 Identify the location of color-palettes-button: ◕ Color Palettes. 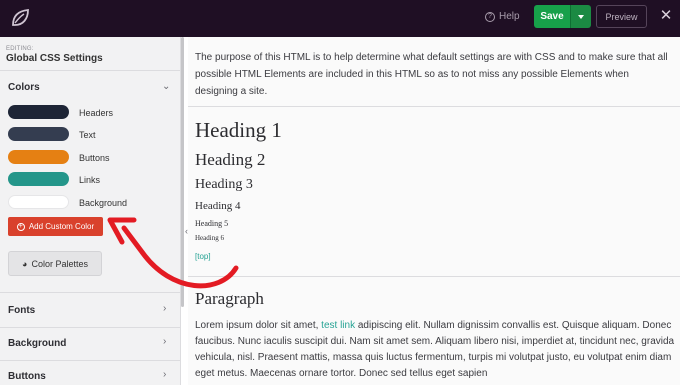
(55, 263).